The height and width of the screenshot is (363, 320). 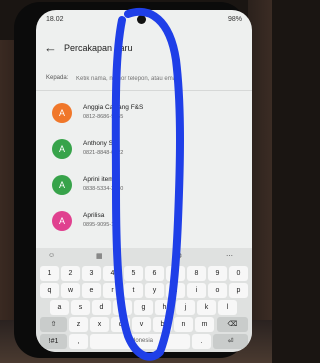 I want to click on key: u, so click(x=175, y=290).